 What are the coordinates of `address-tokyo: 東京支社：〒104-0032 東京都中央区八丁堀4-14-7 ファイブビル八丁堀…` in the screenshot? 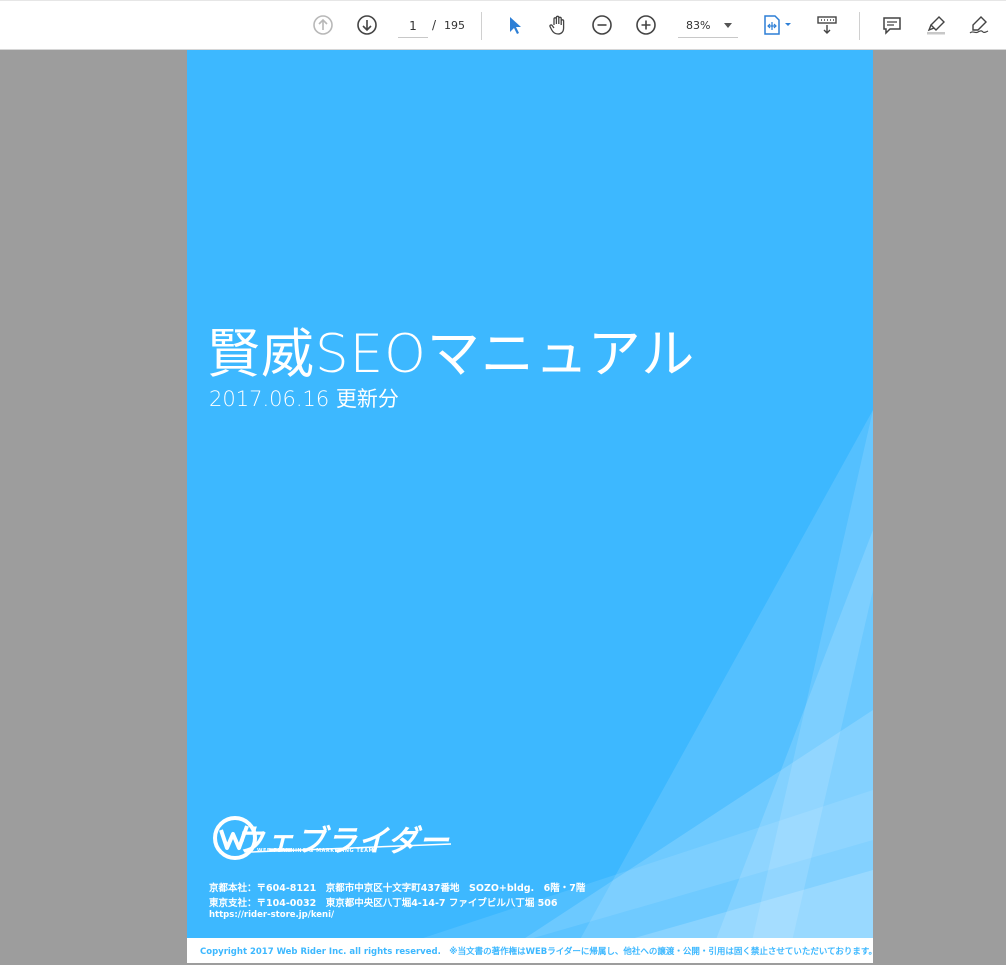 It's located at (383, 903).